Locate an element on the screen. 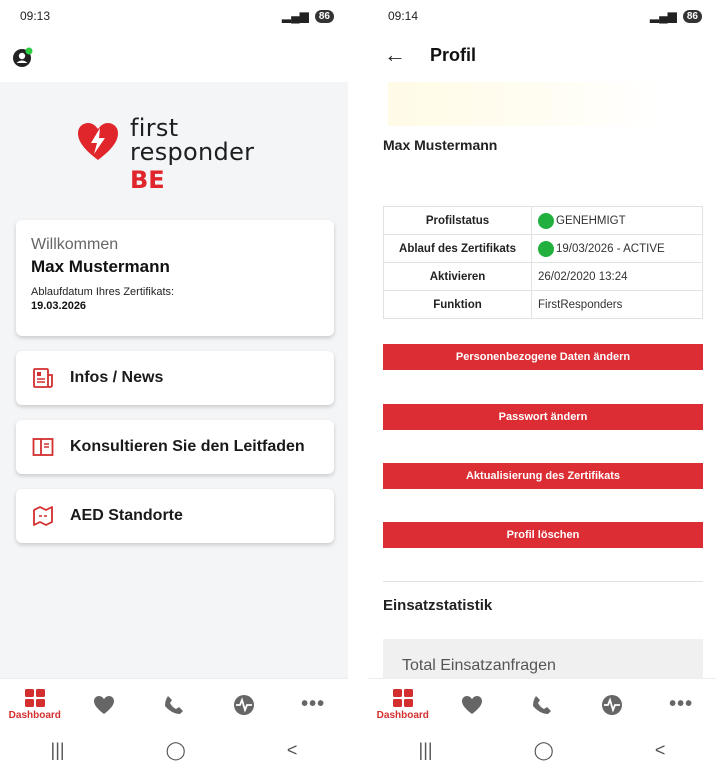 This screenshot has width=716, height=771. change-password-button: Passwort ändern is located at coordinates (543, 417).